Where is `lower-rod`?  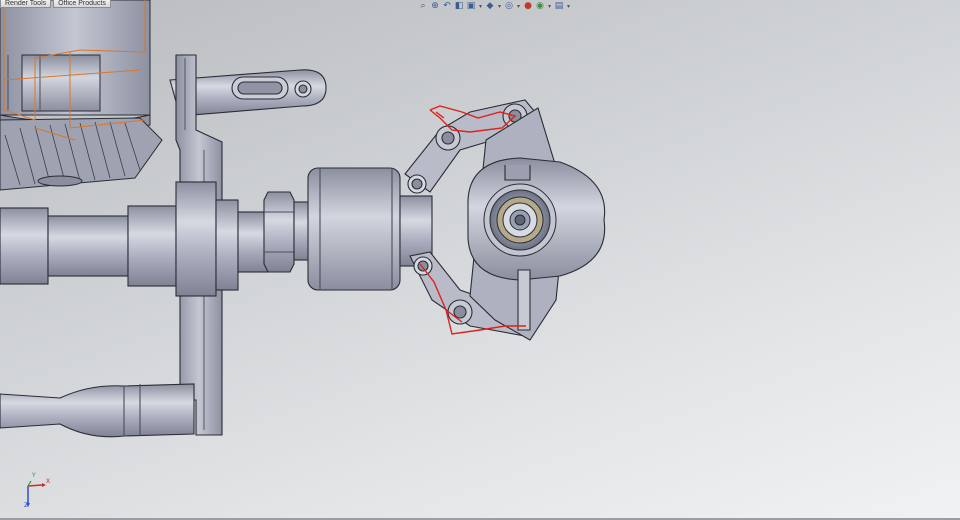 lower-rod is located at coordinates (97, 410).